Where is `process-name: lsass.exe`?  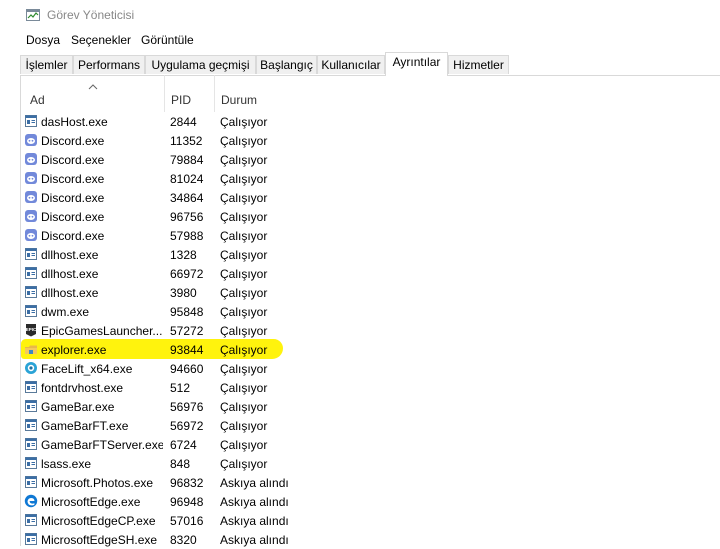
process-name: lsass.exe is located at coordinates (66, 464).